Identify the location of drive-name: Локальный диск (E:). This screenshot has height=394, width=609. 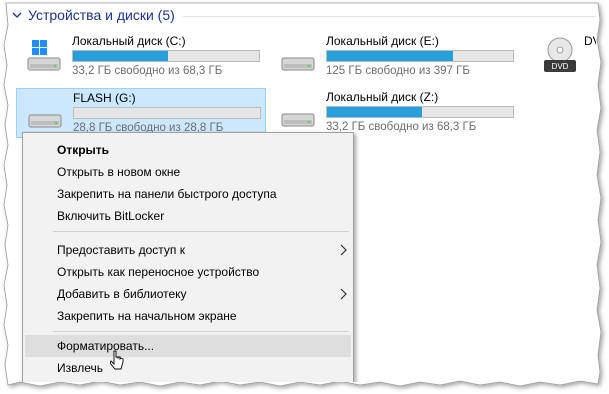
(382, 41).